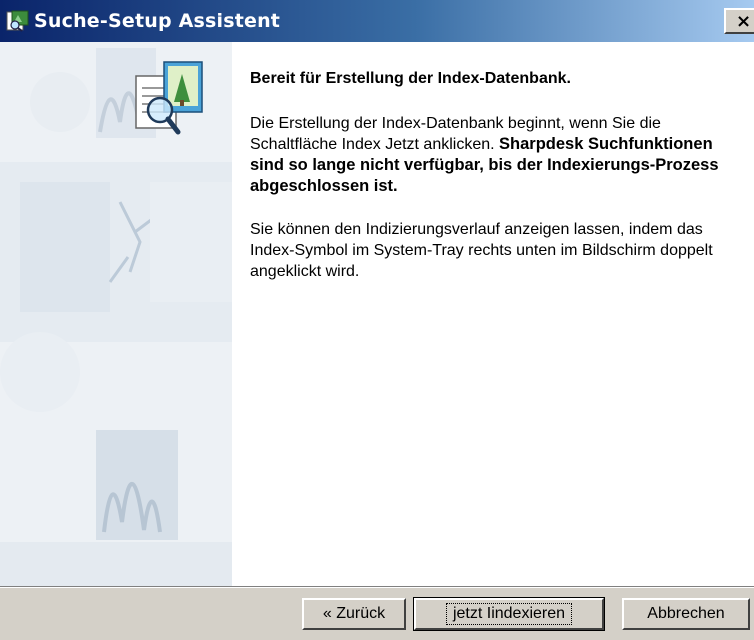  I want to click on back-button-label: « Zurück, so click(354, 613).